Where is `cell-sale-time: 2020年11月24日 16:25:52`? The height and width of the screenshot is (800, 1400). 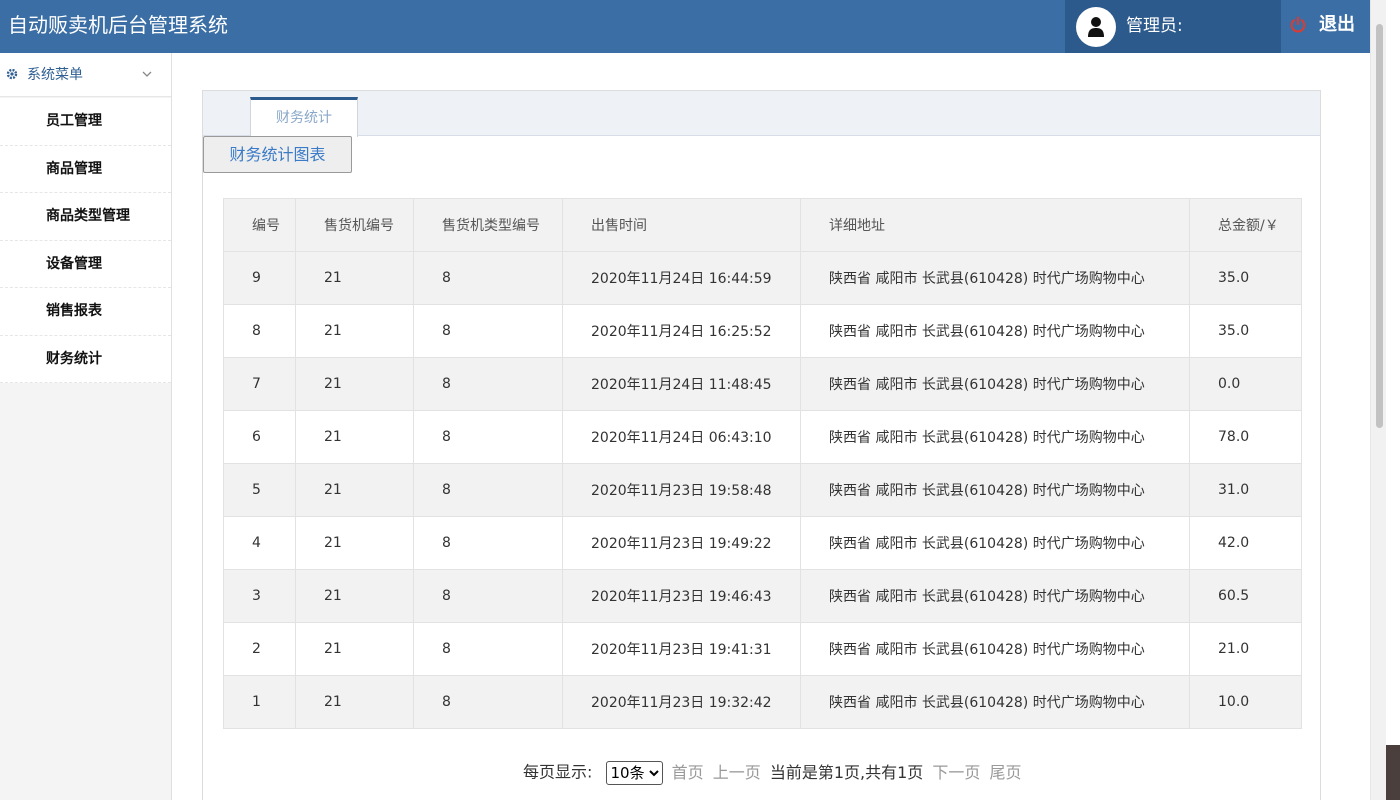
cell-sale-time: 2020年11月24日 16:25:52 is located at coordinates (681, 331).